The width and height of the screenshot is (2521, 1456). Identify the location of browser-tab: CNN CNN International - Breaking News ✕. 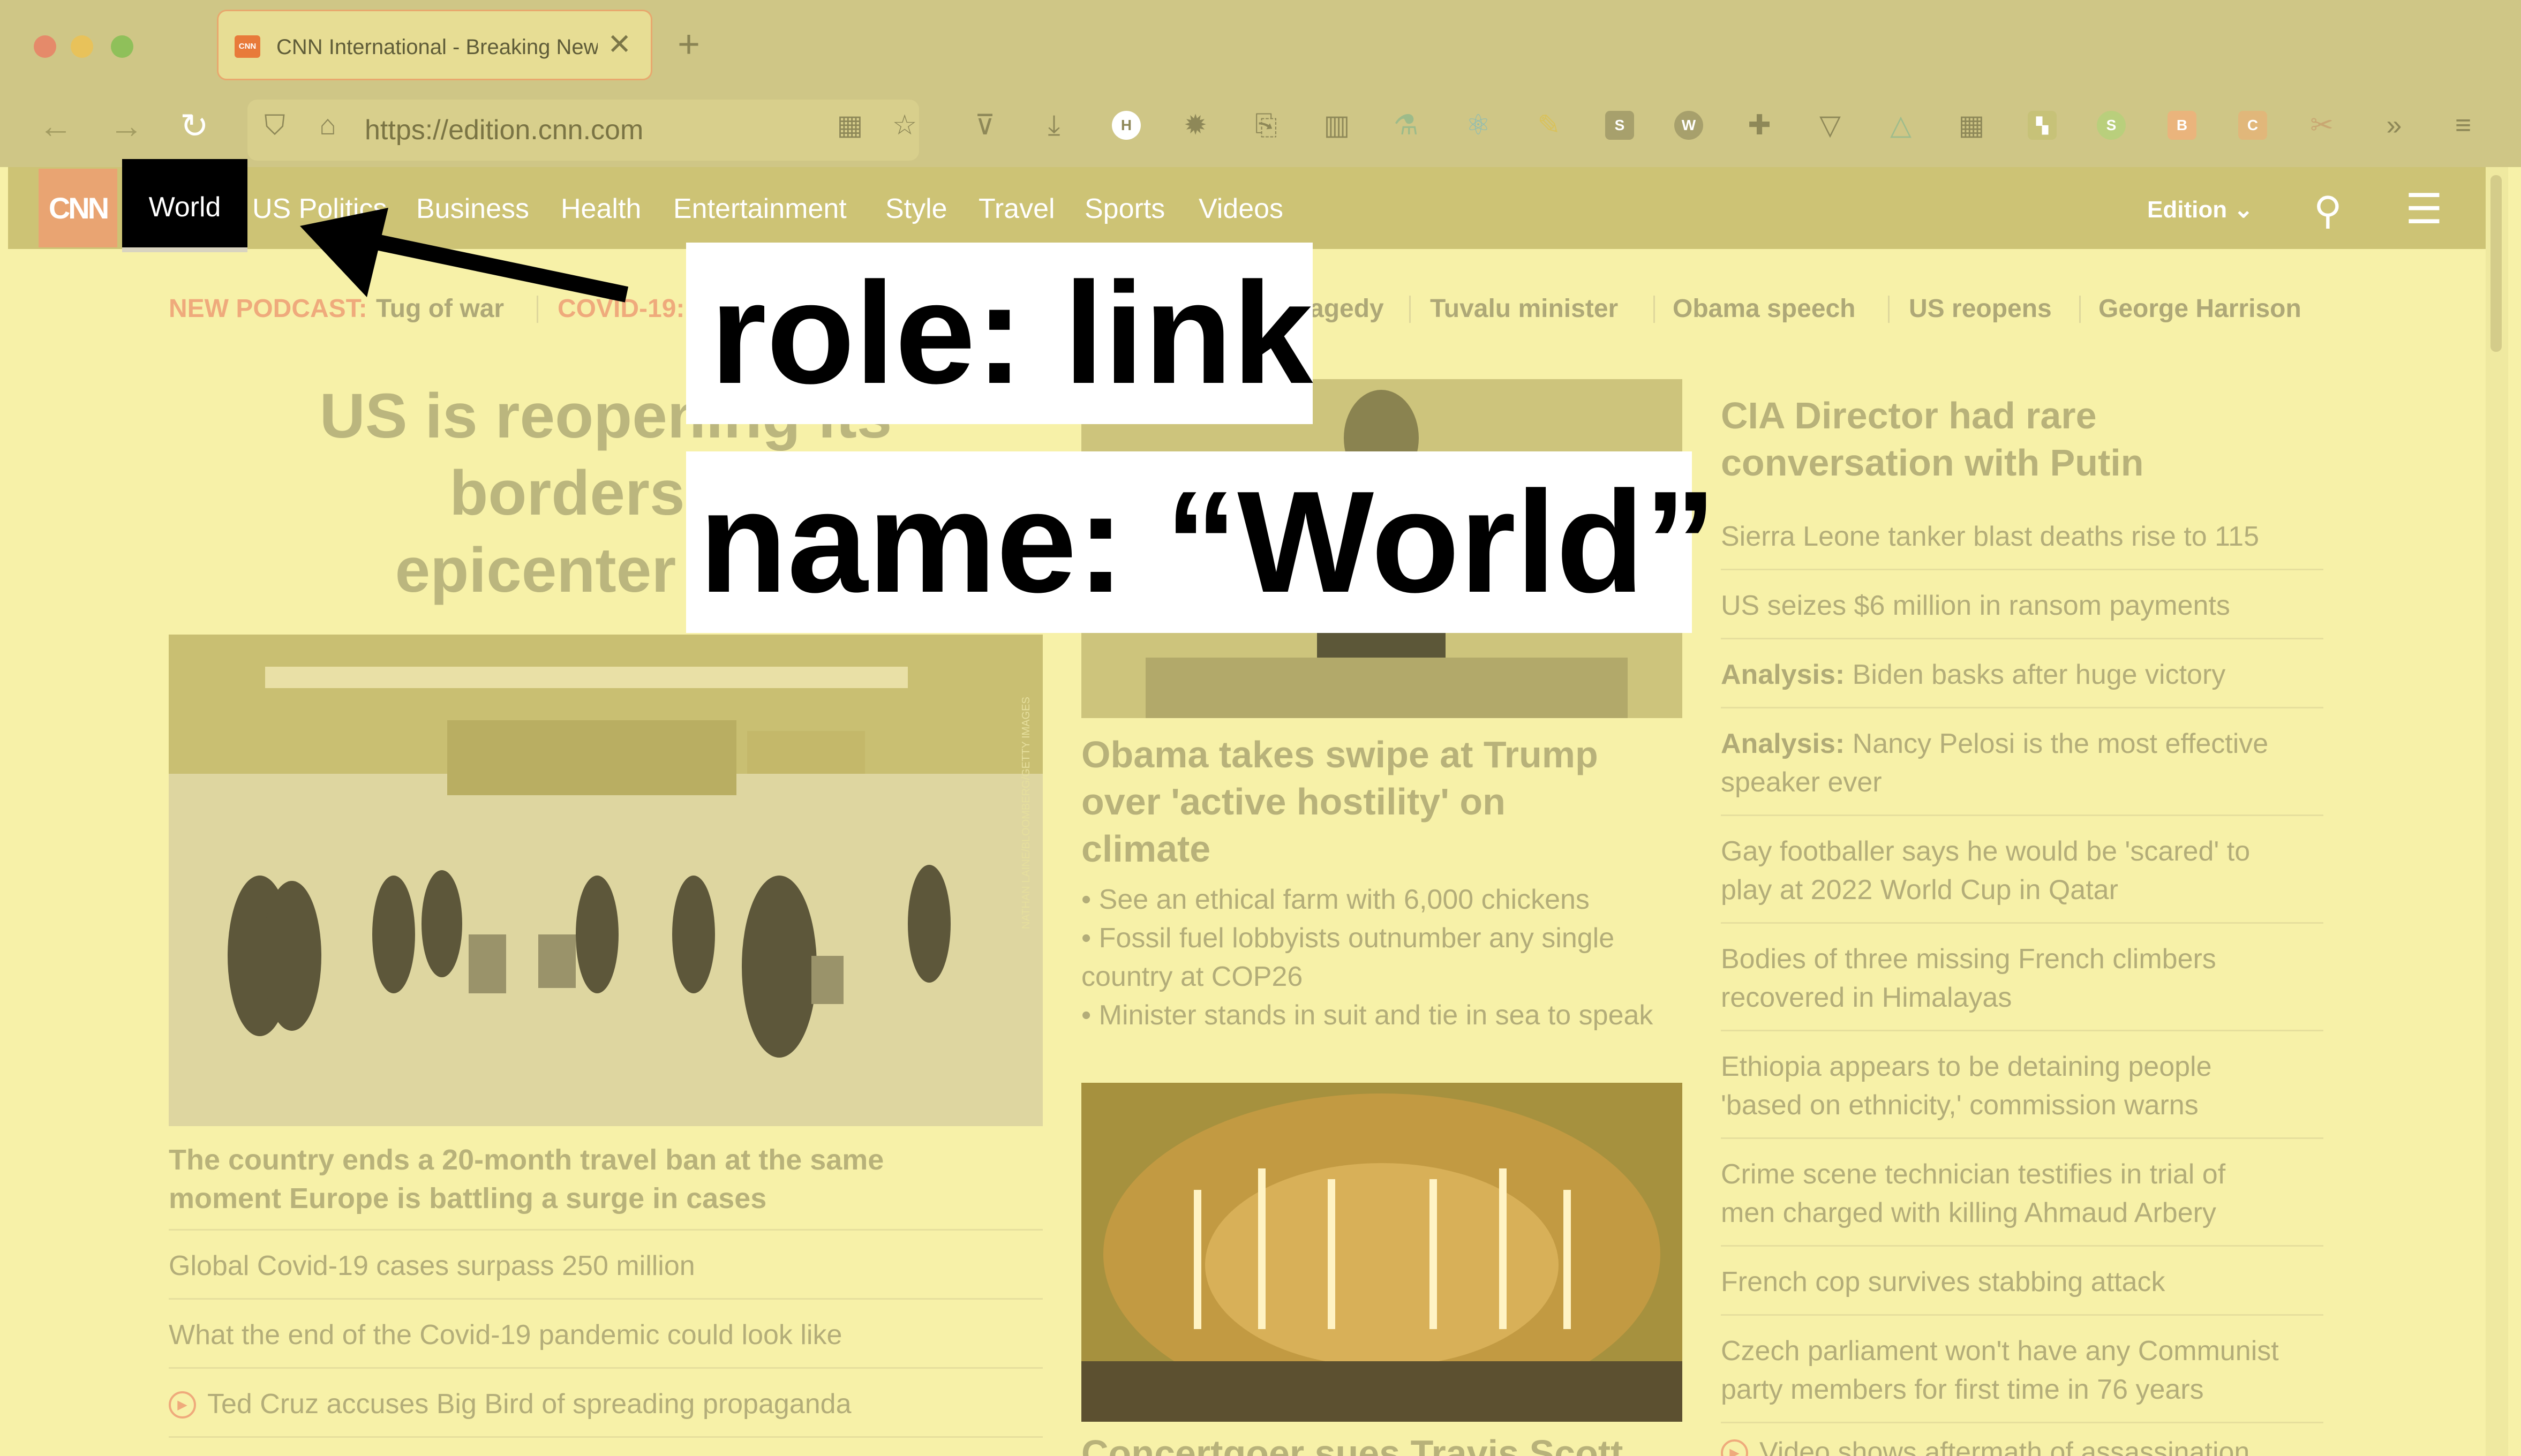
(434, 45).